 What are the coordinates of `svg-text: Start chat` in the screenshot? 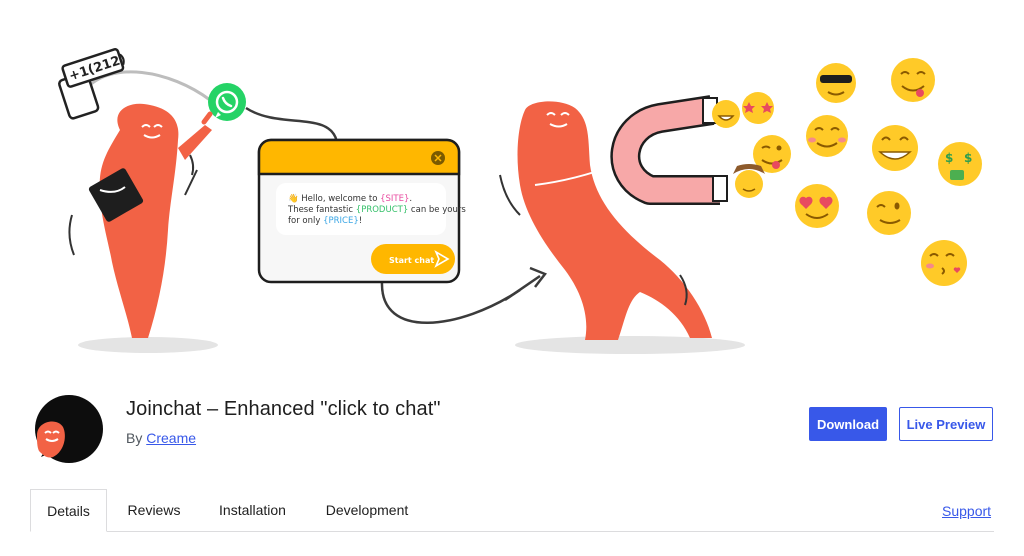 It's located at (411, 260).